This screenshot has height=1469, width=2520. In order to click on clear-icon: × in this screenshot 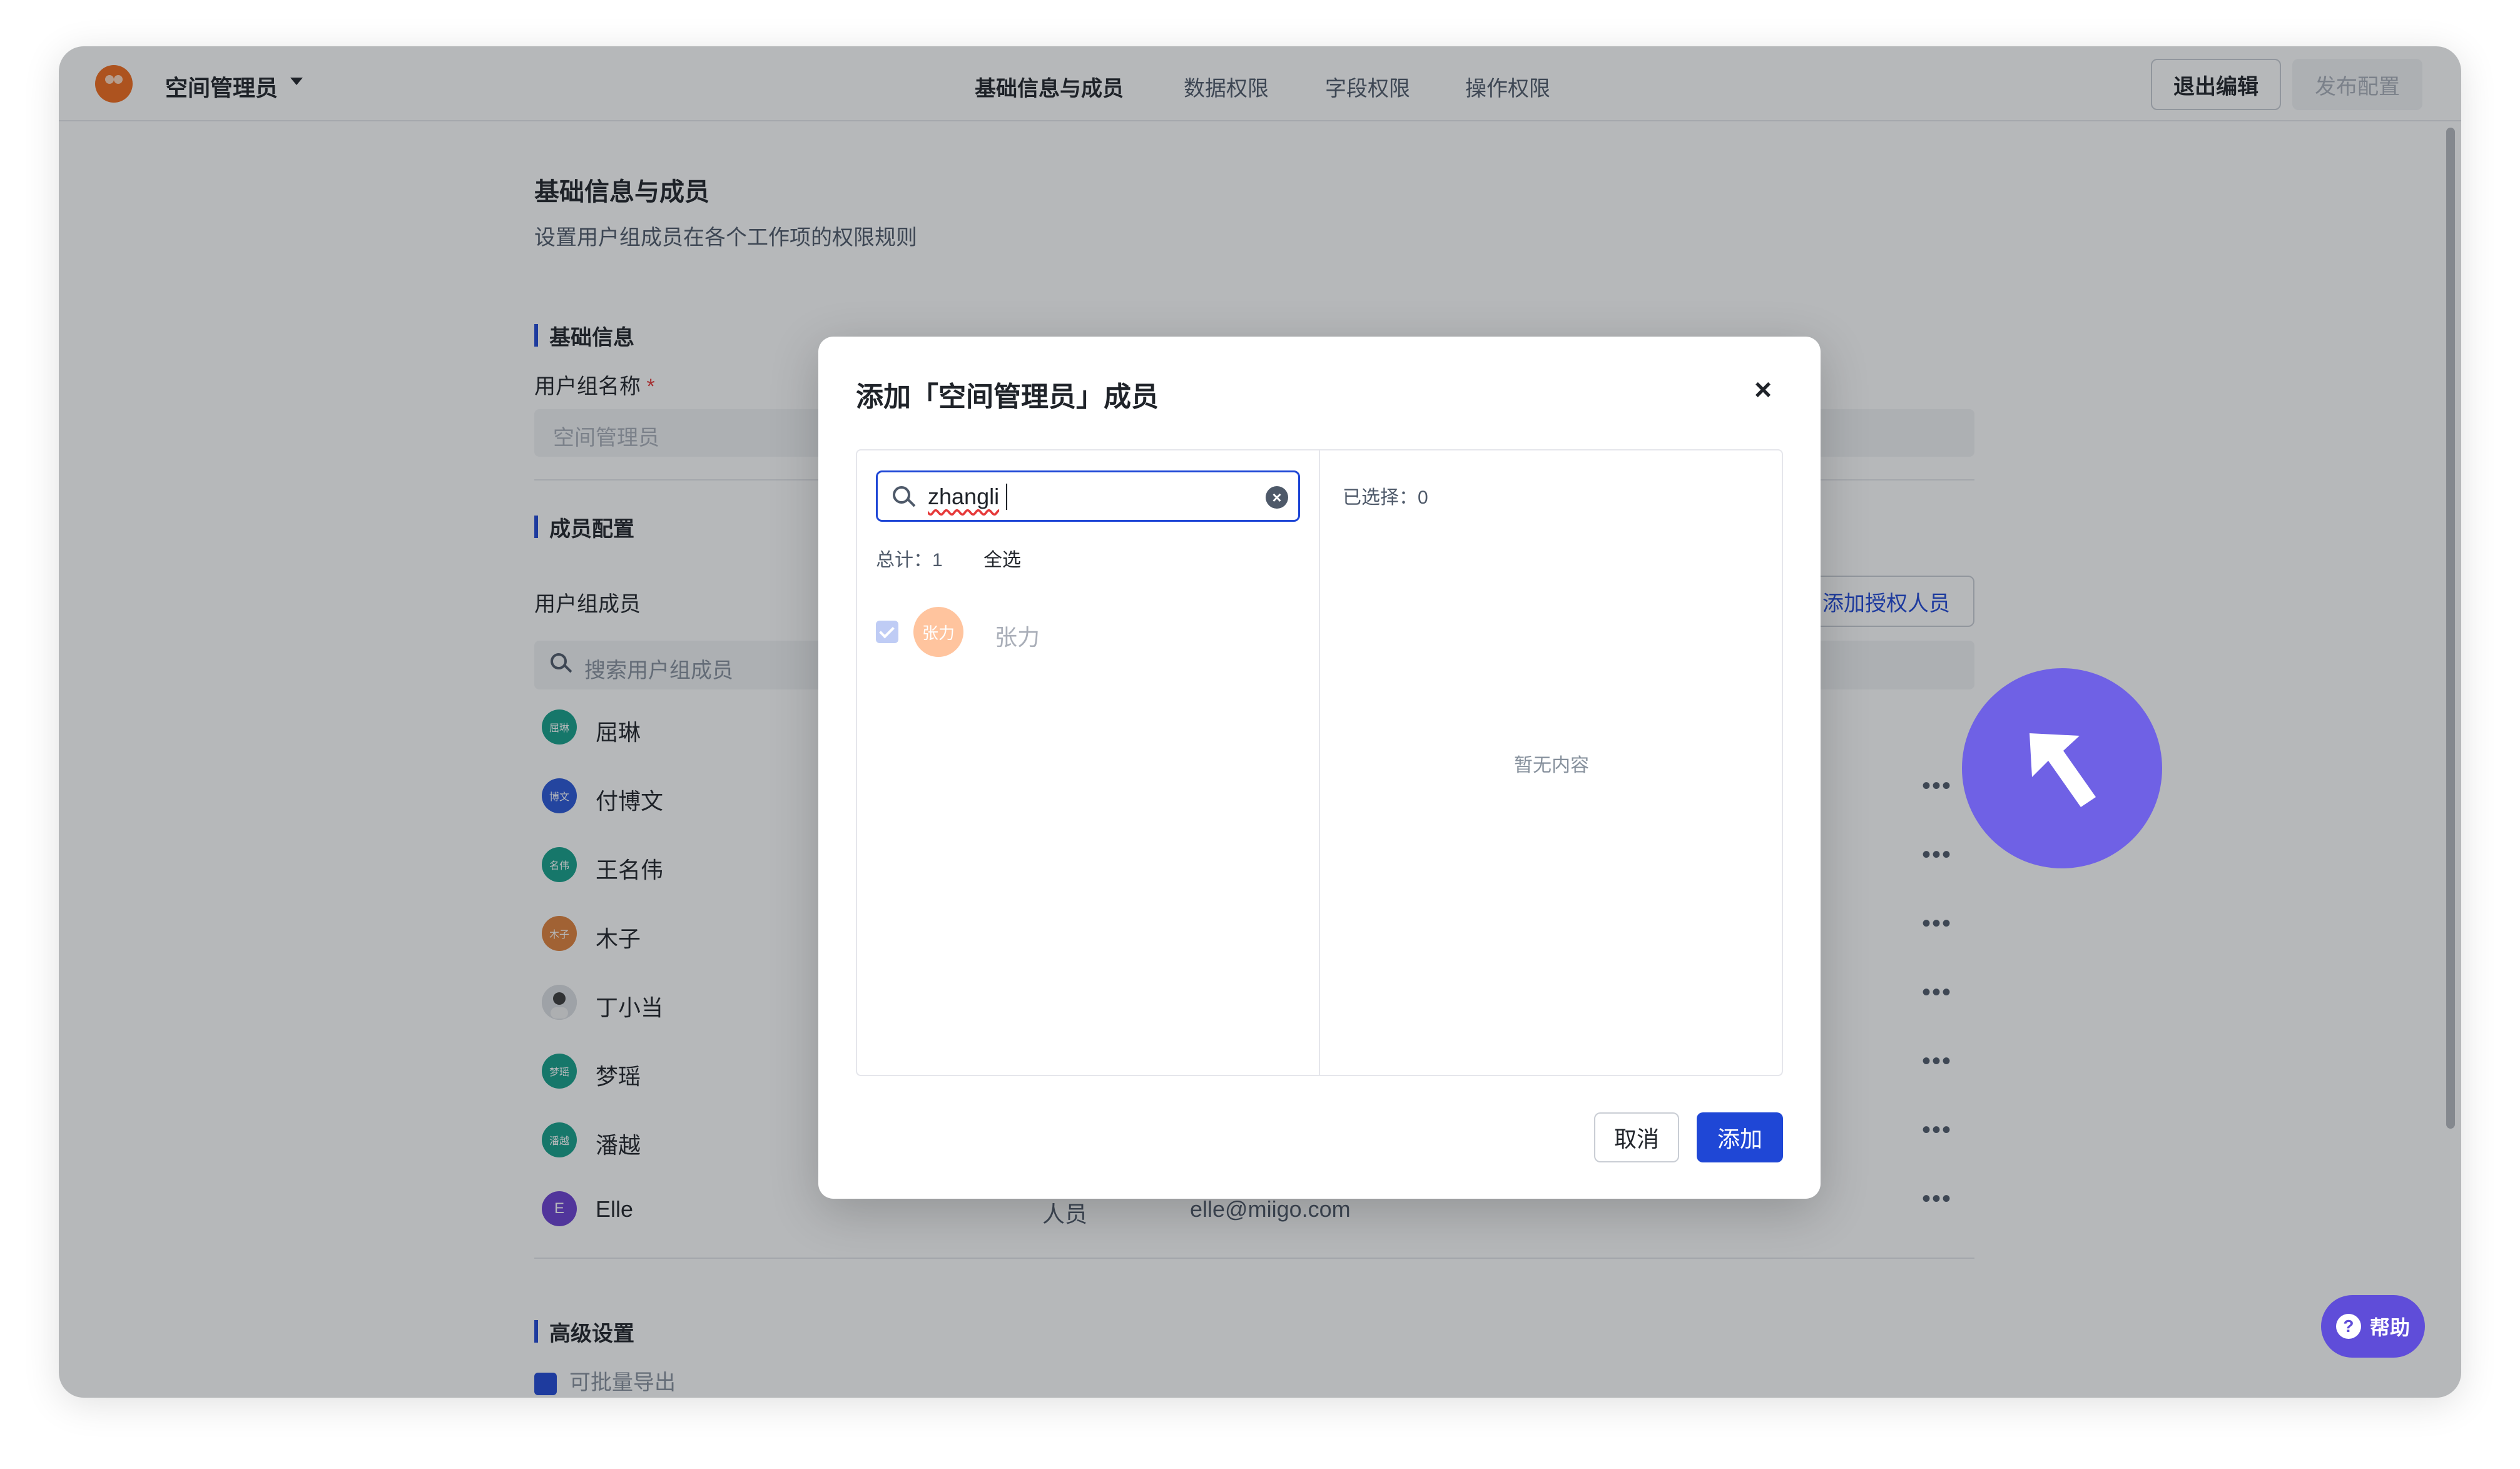, I will do `click(1277, 497)`.